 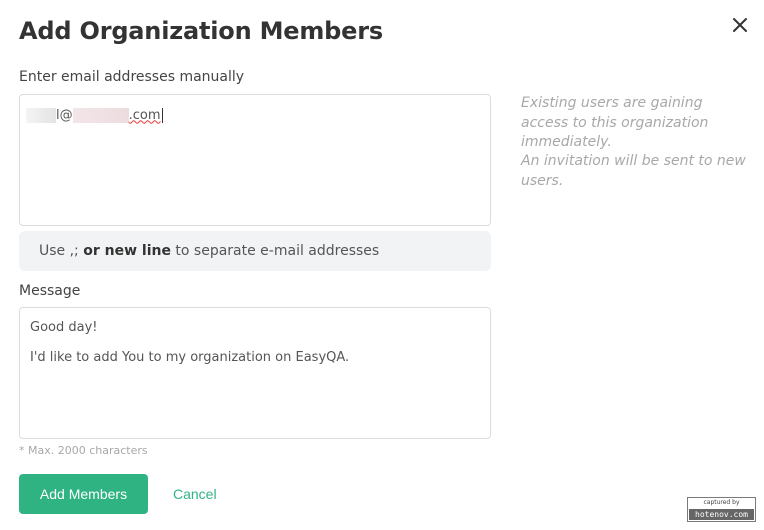 I want to click on watermark-logo: captured by hotenov.com, so click(x=721, y=509).